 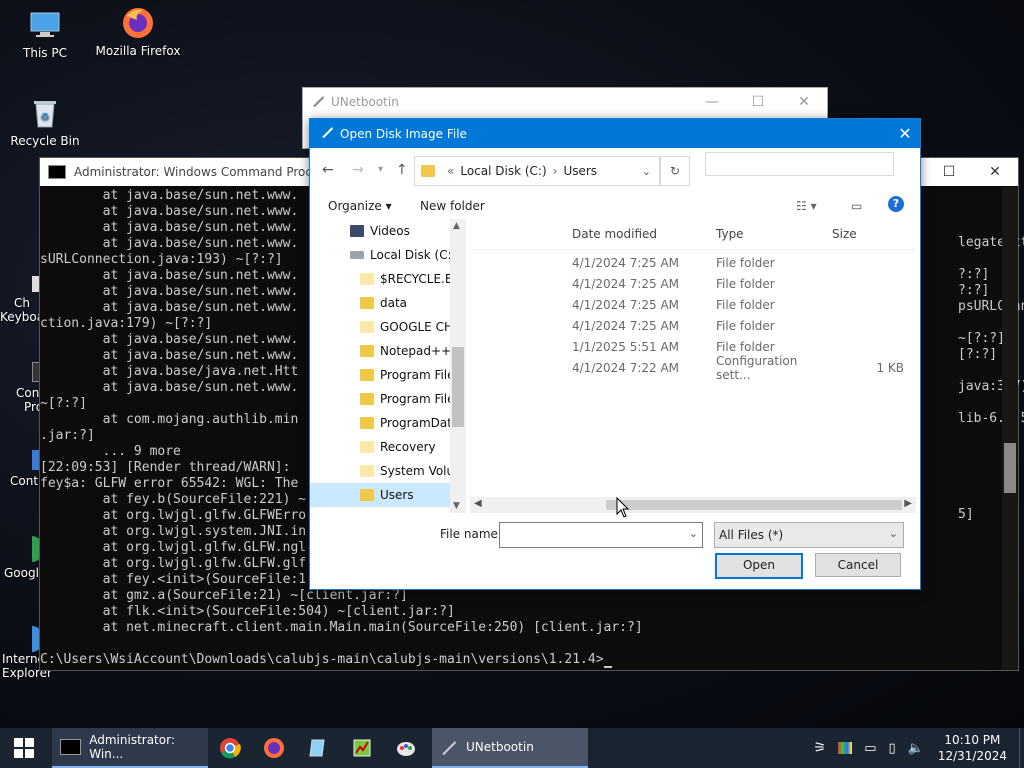 What do you see at coordinates (388, 471) in the screenshot?
I see `nav-item: System Volun` at bounding box center [388, 471].